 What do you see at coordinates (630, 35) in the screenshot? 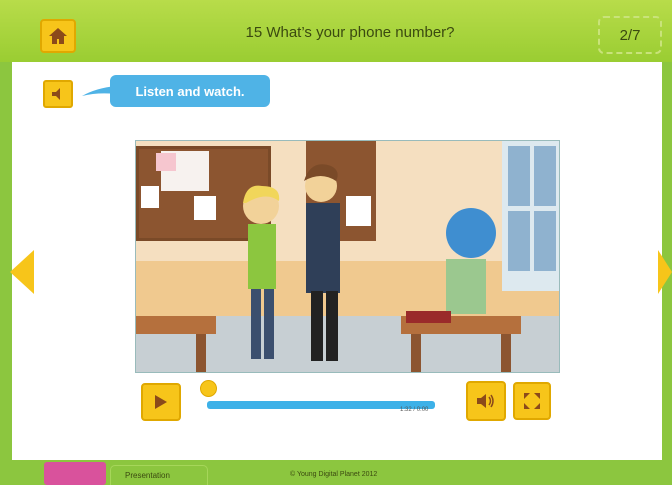
I see `page-counter: 2/7` at bounding box center [630, 35].